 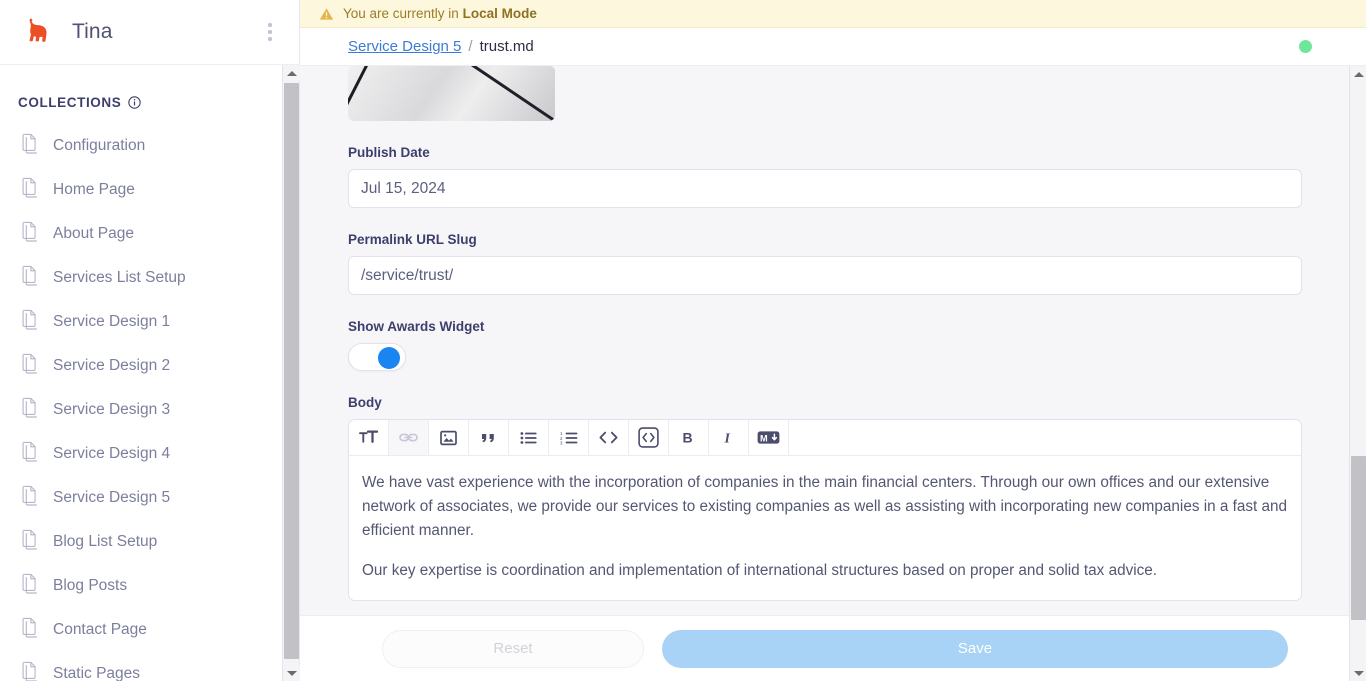 What do you see at coordinates (369, 437) in the screenshot?
I see `heading-icon` at bounding box center [369, 437].